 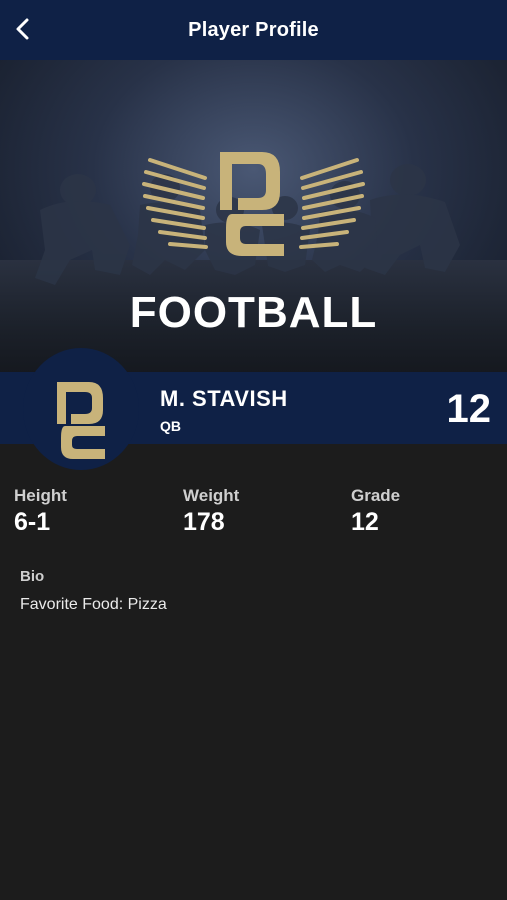 What do you see at coordinates (40, 495) in the screenshot?
I see `stat-label: Height` at bounding box center [40, 495].